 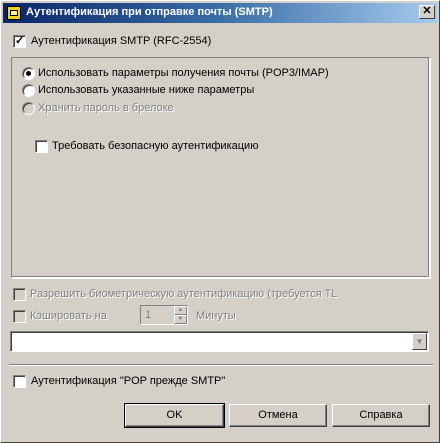 I want to click on help-button: Справка, so click(x=381, y=415).